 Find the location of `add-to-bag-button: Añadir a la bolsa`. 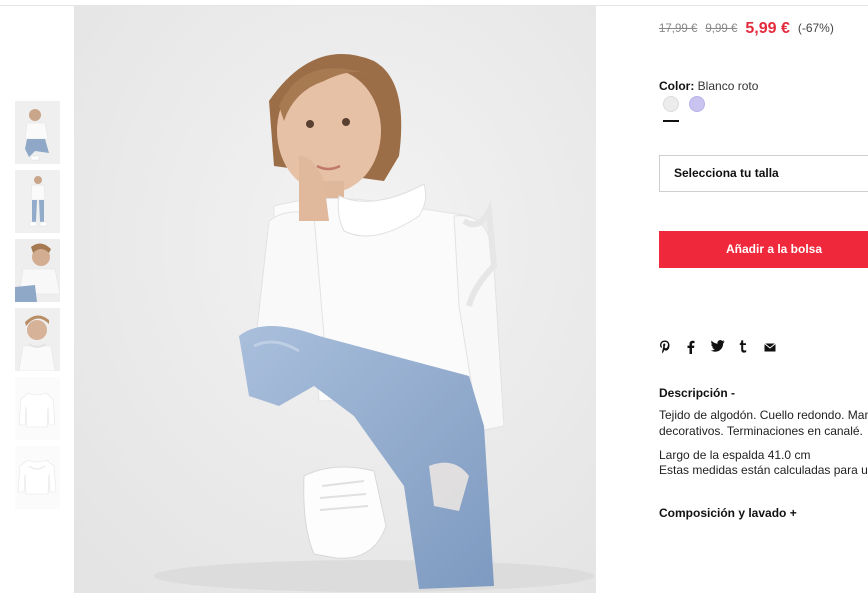

add-to-bag-button: Añadir a la bolsa is located at coordinates (763, 249).